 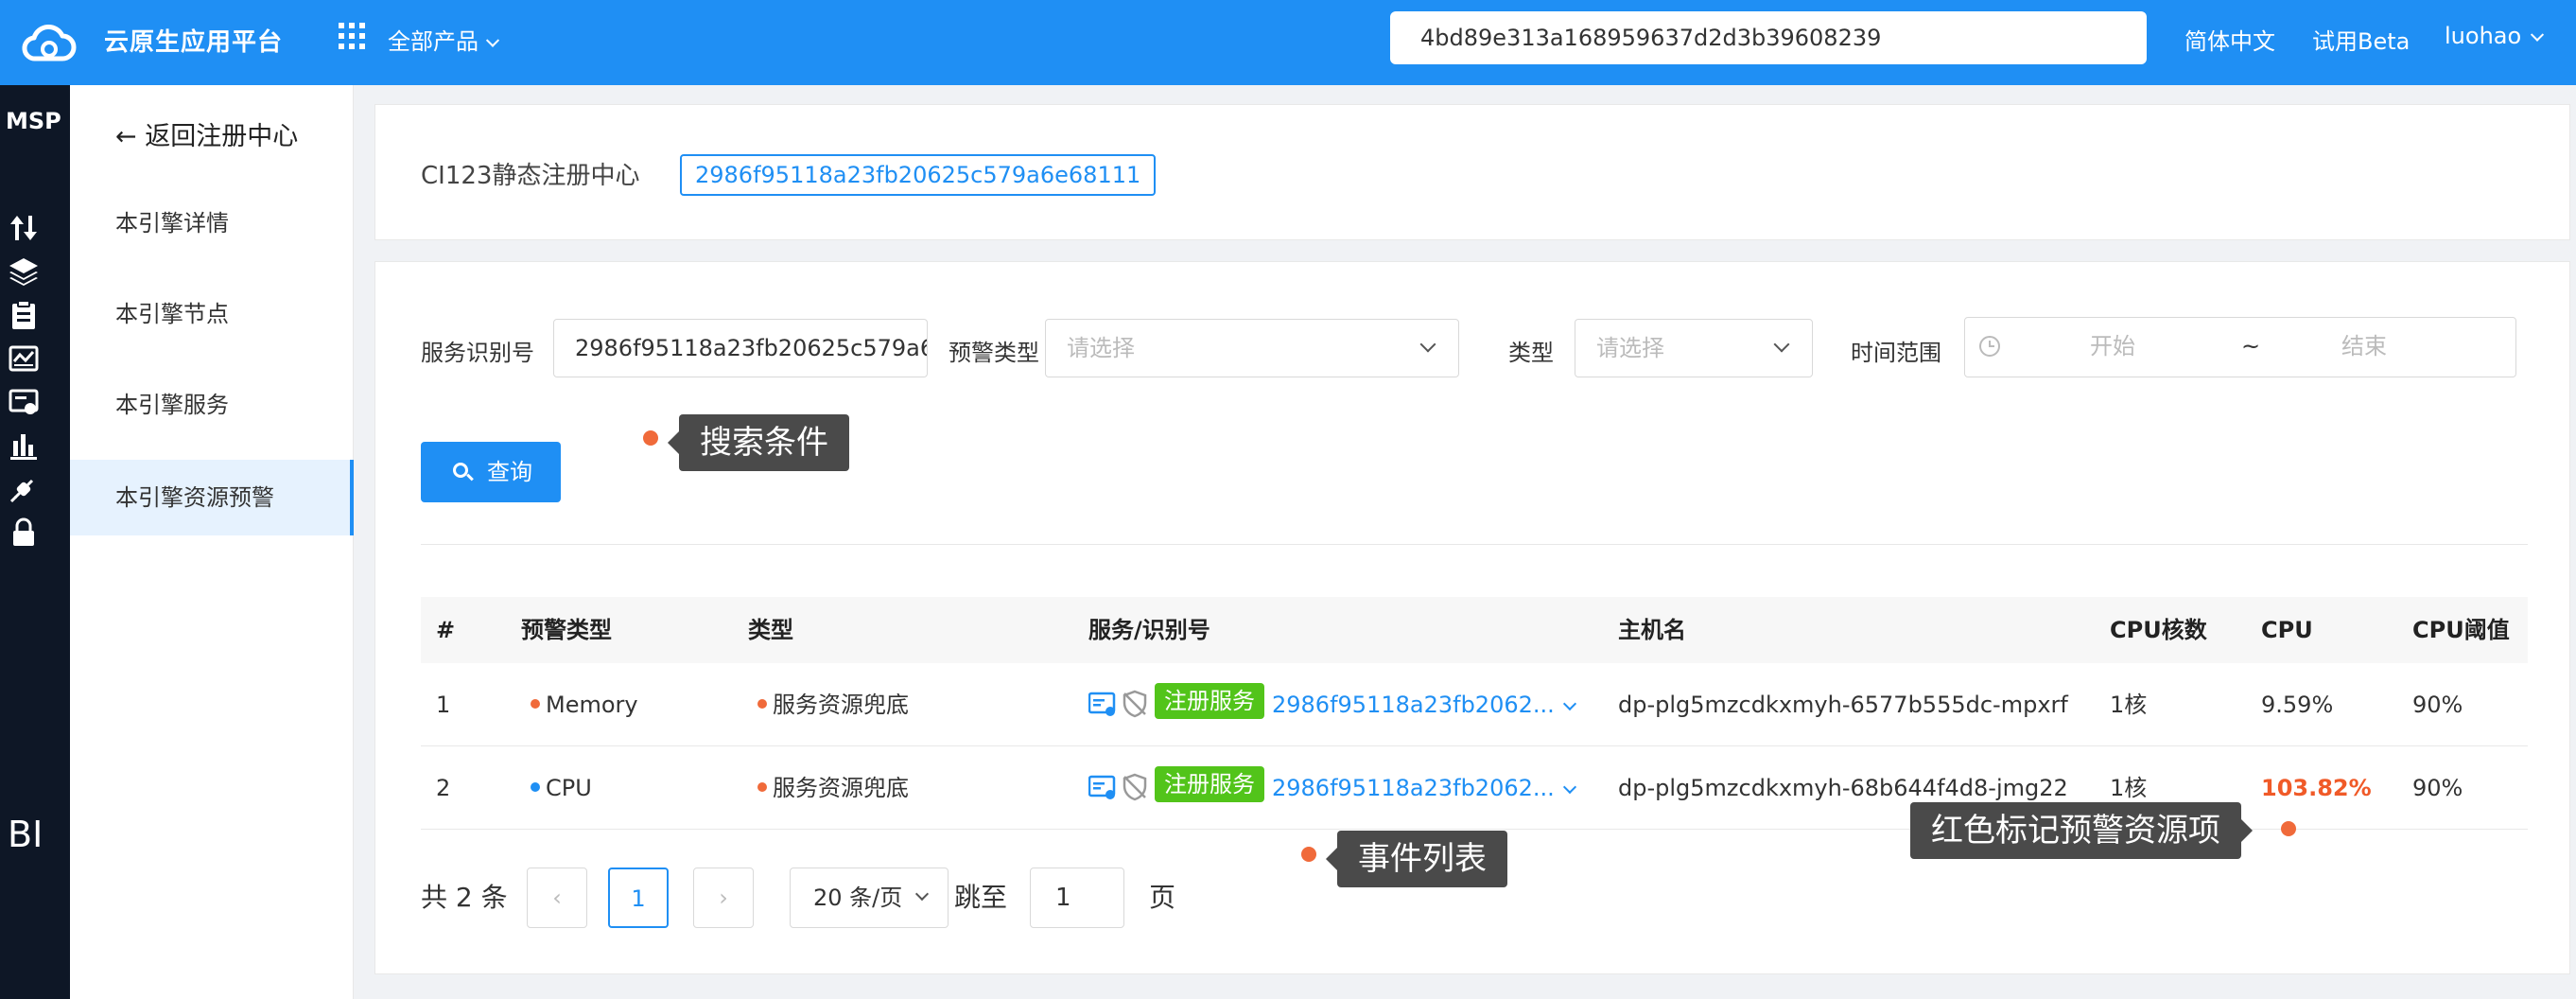 I want to click on row-index: 2, so click(x=443, y=788).